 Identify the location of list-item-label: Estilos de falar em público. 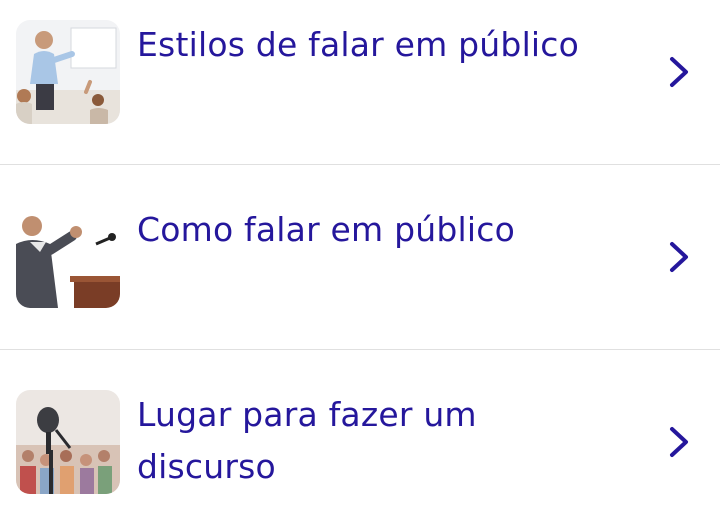
(358, 44).